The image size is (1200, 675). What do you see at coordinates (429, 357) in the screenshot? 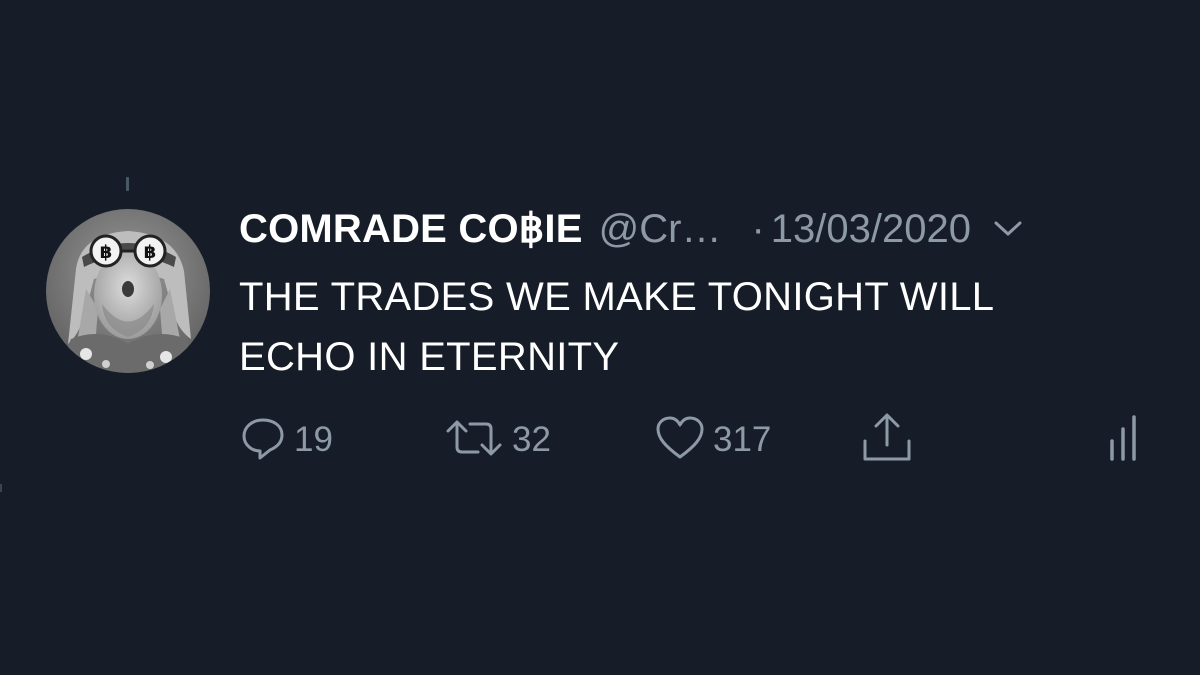
I see `tweet-text-line: ECHO IN ETERNITY` at bounding box center [429, 357].